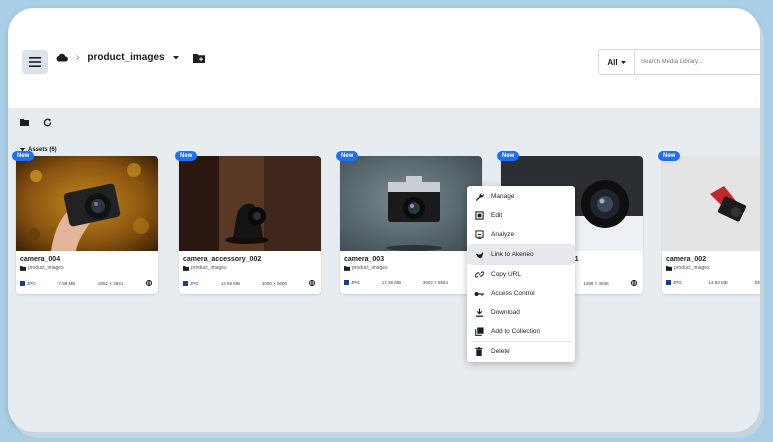 Image resolution: width=773 pixels, height=442 pixels. I want to click on hamburger-icon, so click(35, 62).